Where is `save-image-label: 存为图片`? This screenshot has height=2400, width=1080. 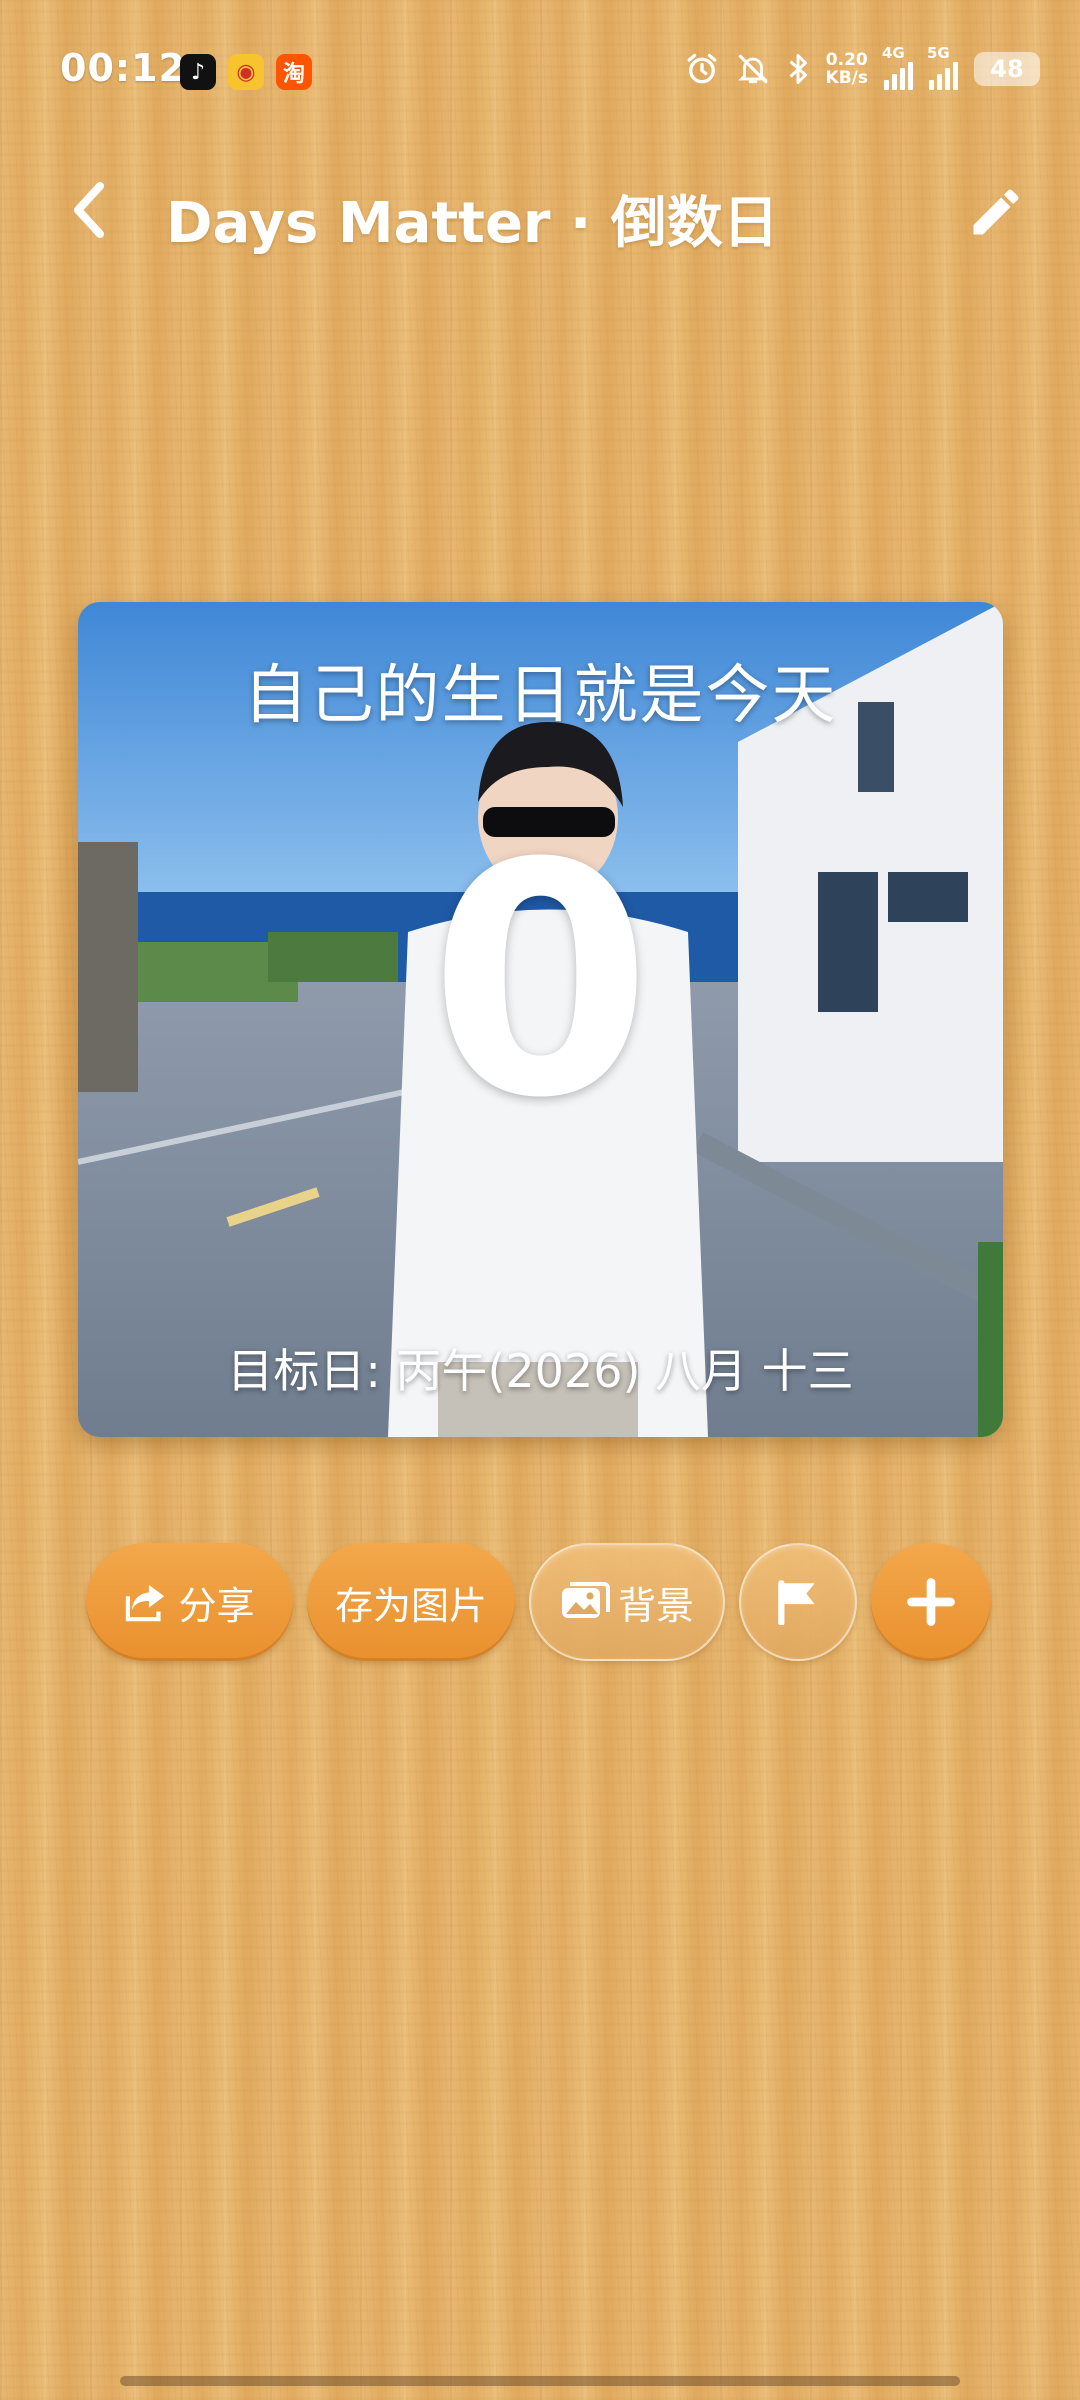 save-image-label: 存为图片 is located at coordinates (410, 1605).